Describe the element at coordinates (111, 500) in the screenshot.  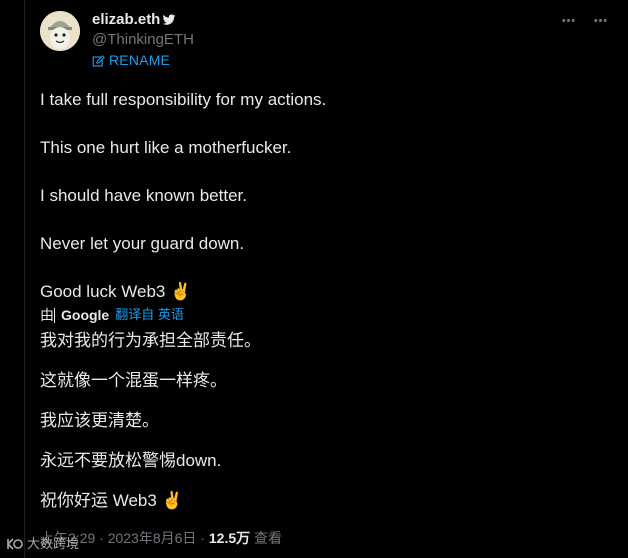
I see `translated-text-line: 祝你好运 Web3 ✌️` at that location.